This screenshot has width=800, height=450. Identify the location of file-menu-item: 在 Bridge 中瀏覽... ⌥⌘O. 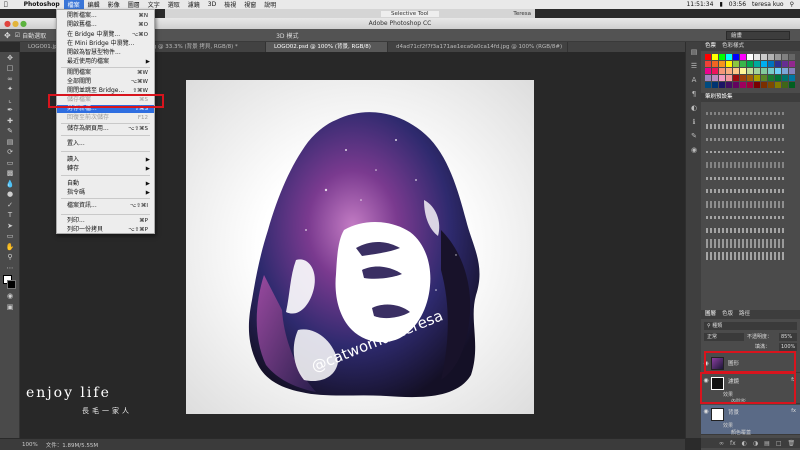
(105, 35).